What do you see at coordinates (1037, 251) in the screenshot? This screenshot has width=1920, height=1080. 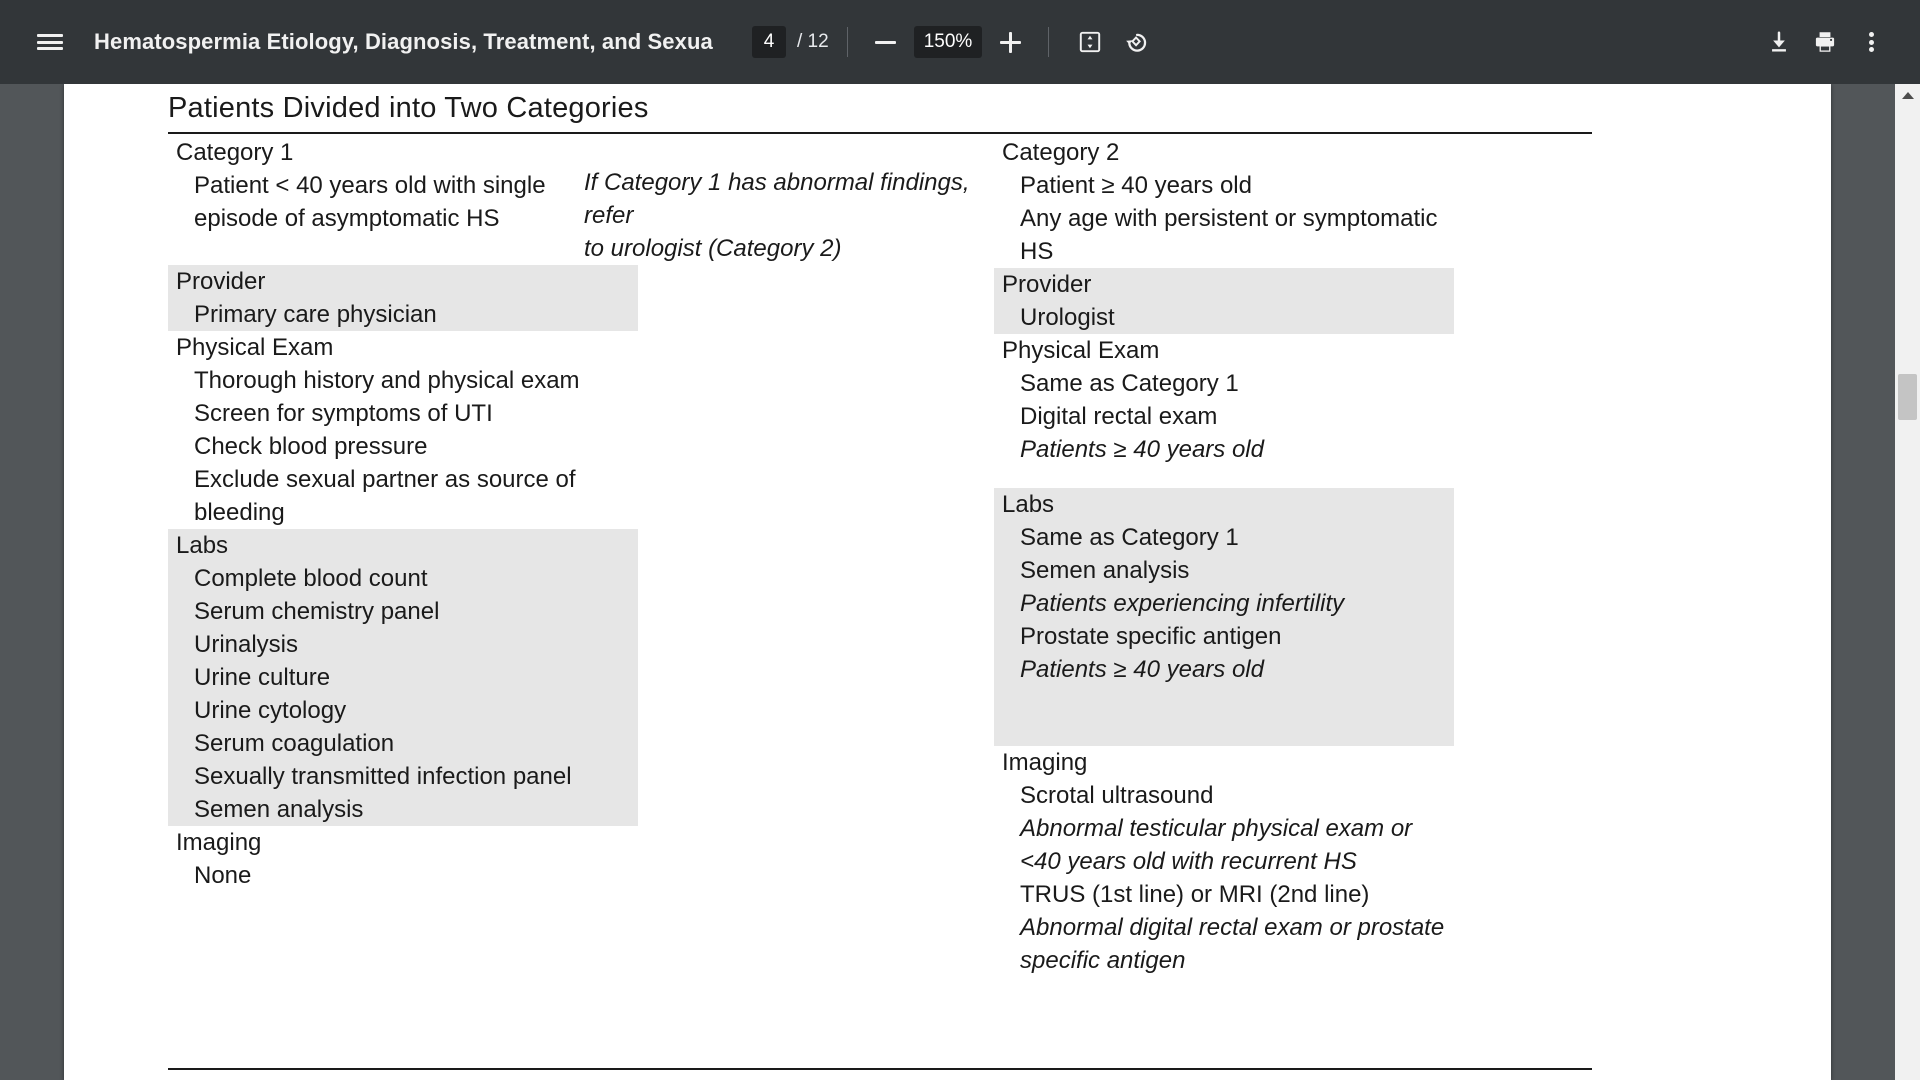 I see `category-2-criteria-line: HS` at bounding box center [1037, 251].